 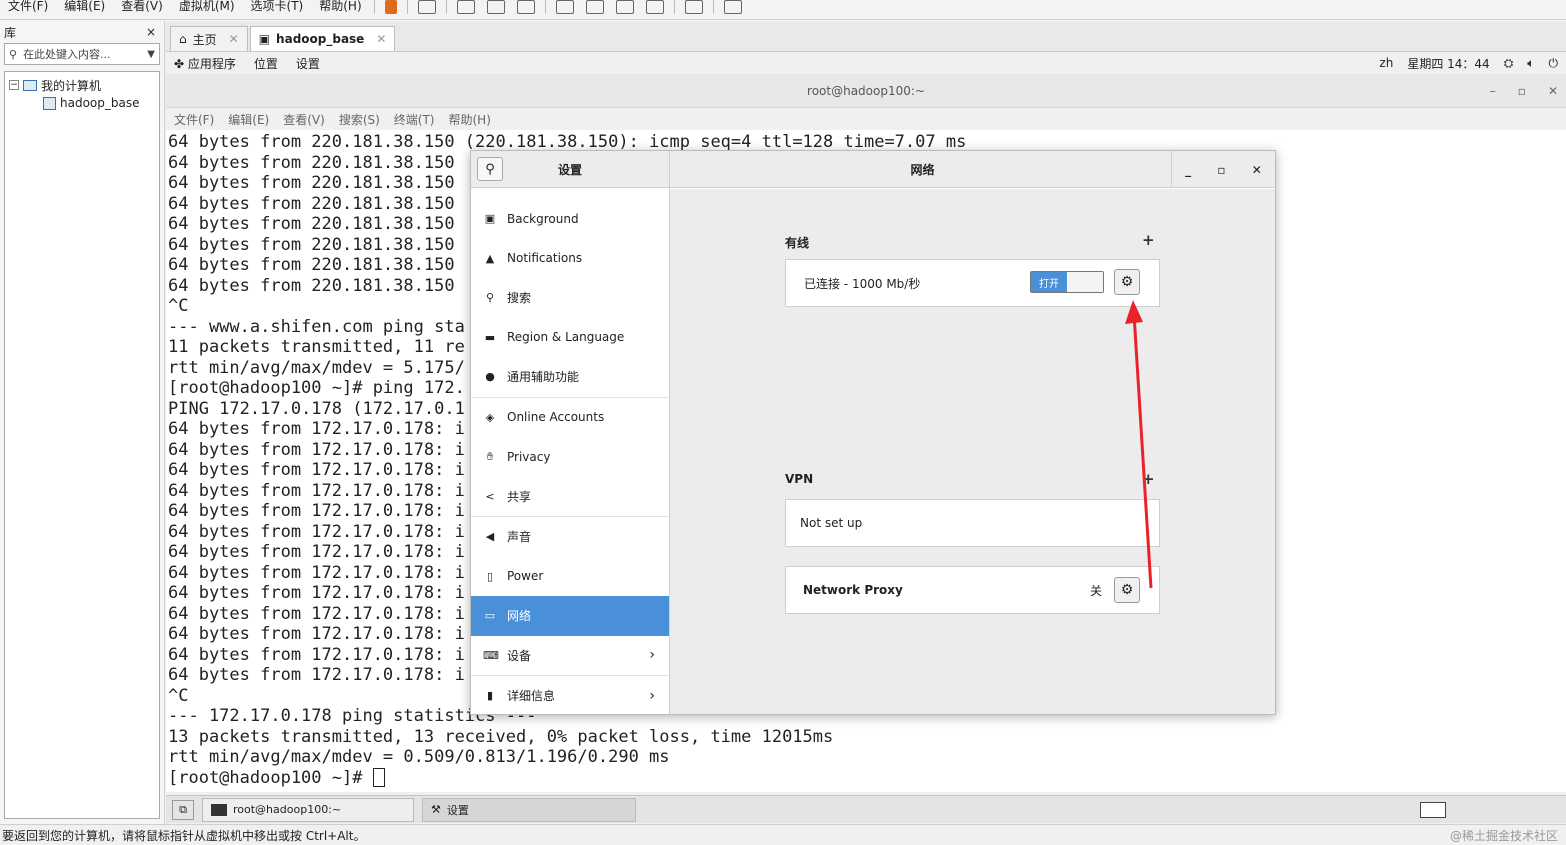 I want to click on watermark: @稀土掘金技术社区, so click(x=1503, y=835).